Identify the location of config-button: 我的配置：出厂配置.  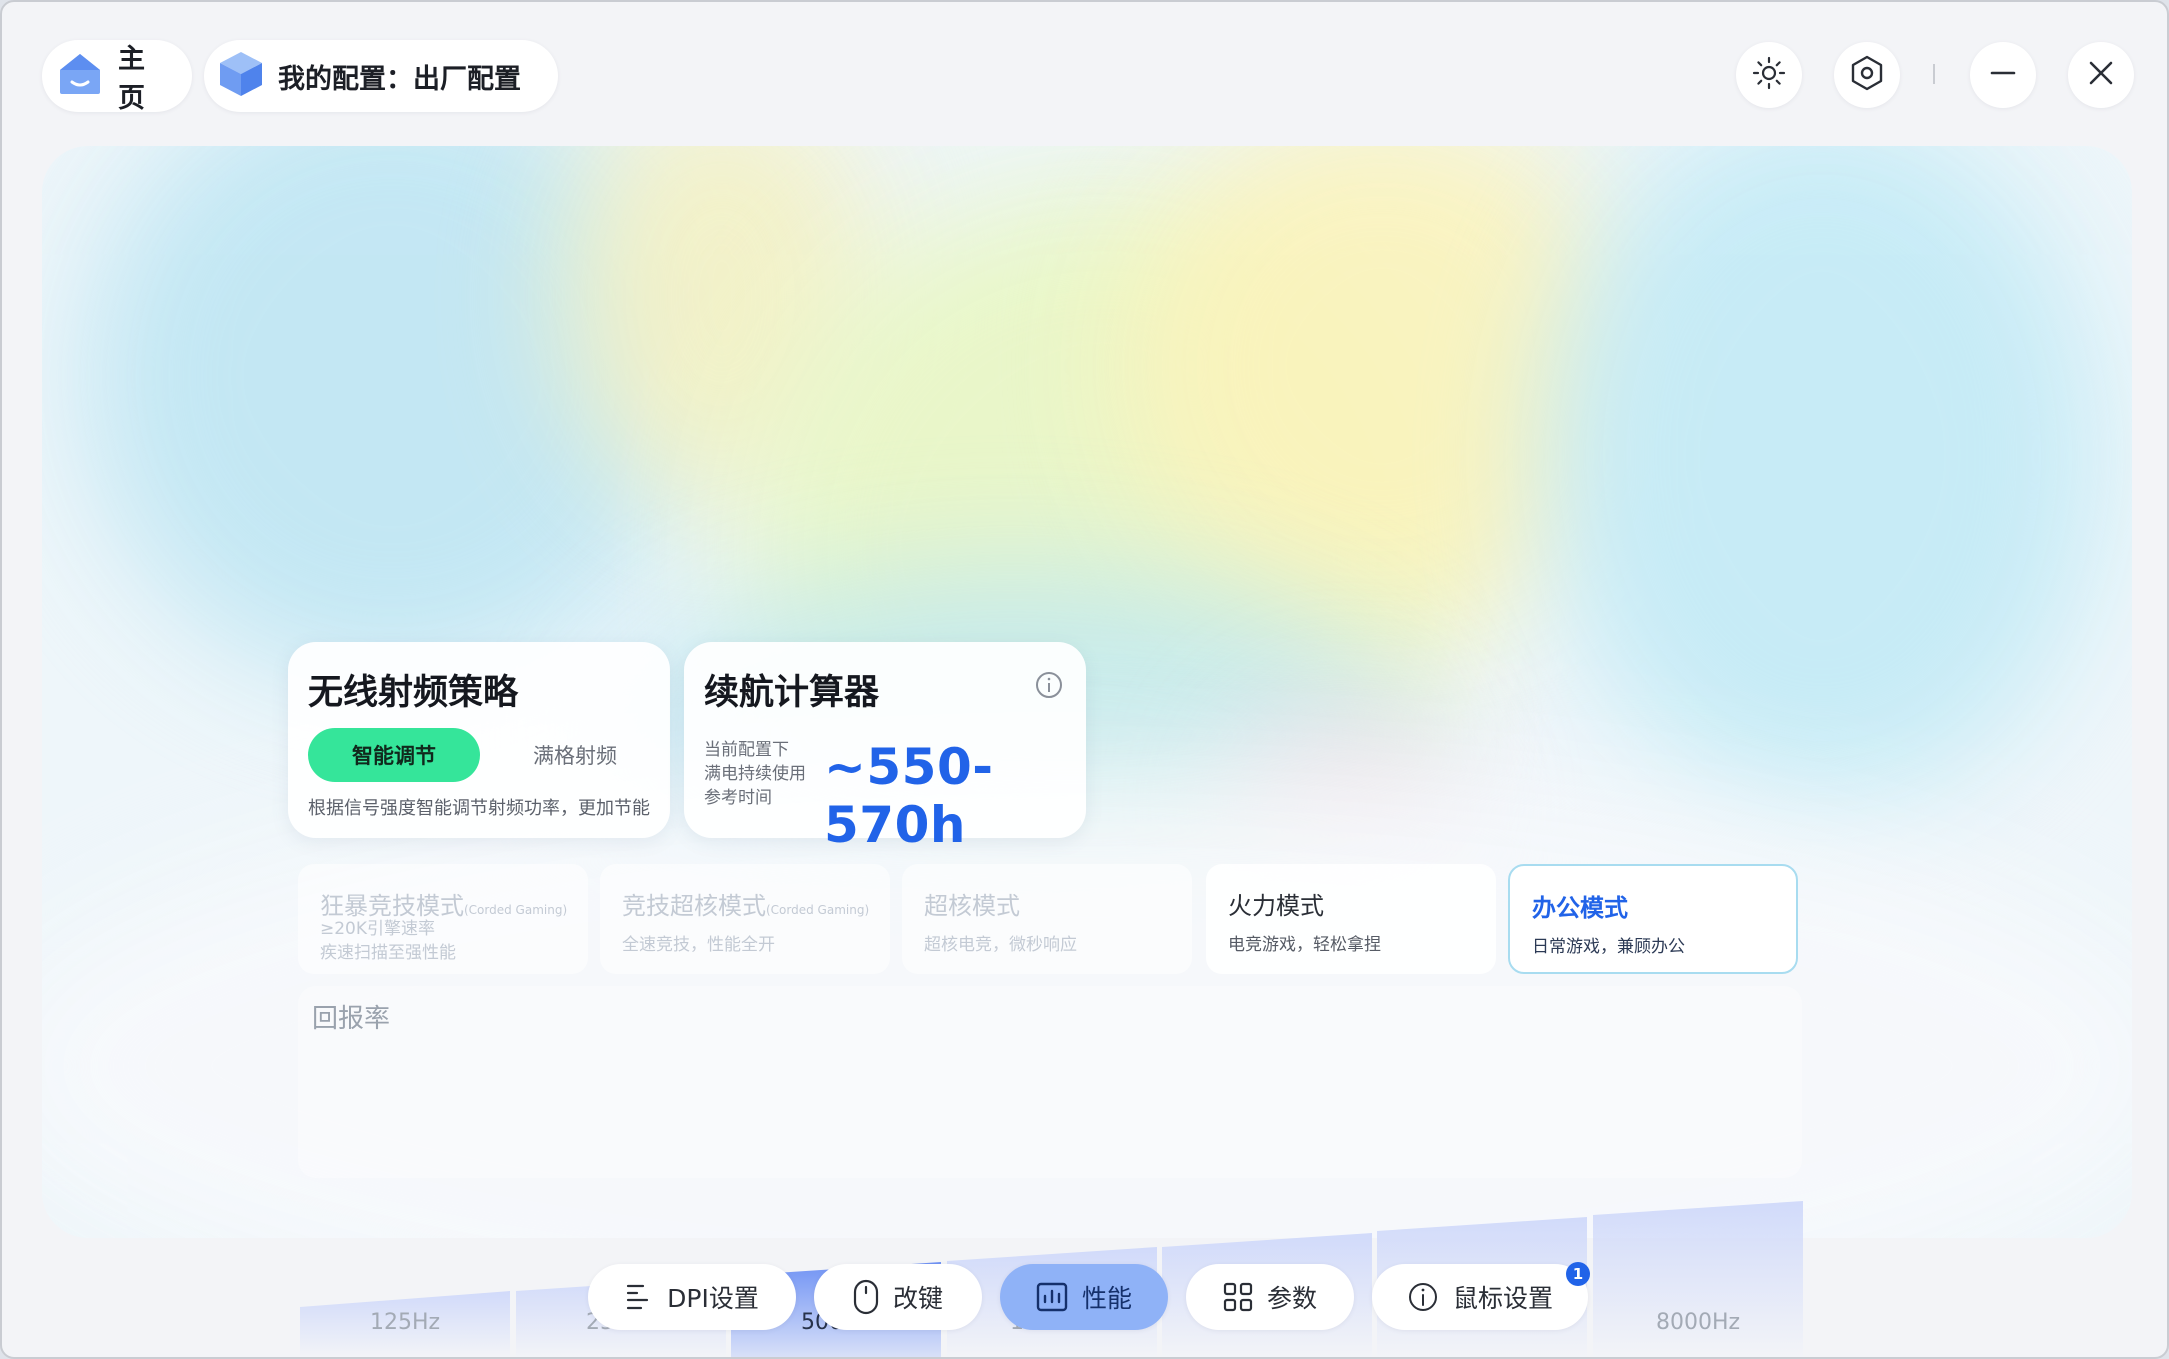
(381, 76).